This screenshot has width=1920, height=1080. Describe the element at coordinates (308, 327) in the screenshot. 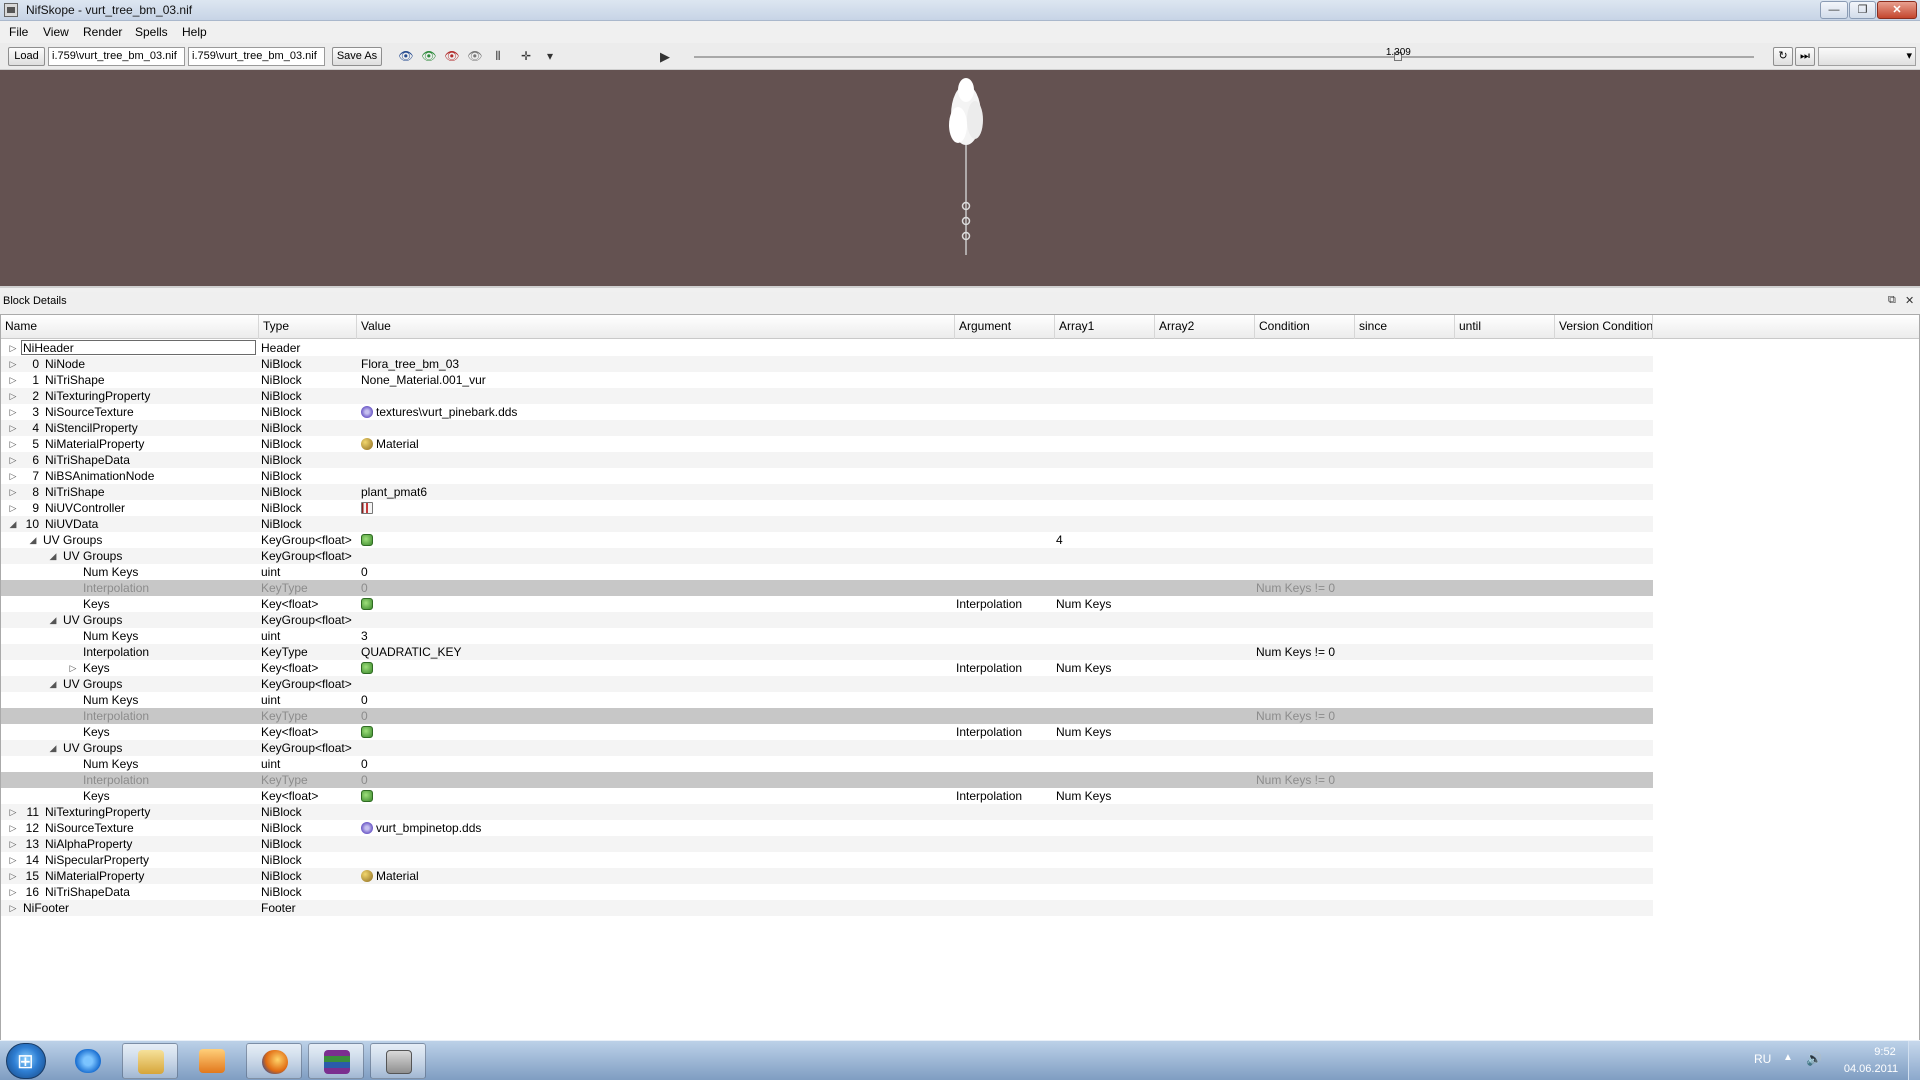

I see `col-type: Type` at that location.